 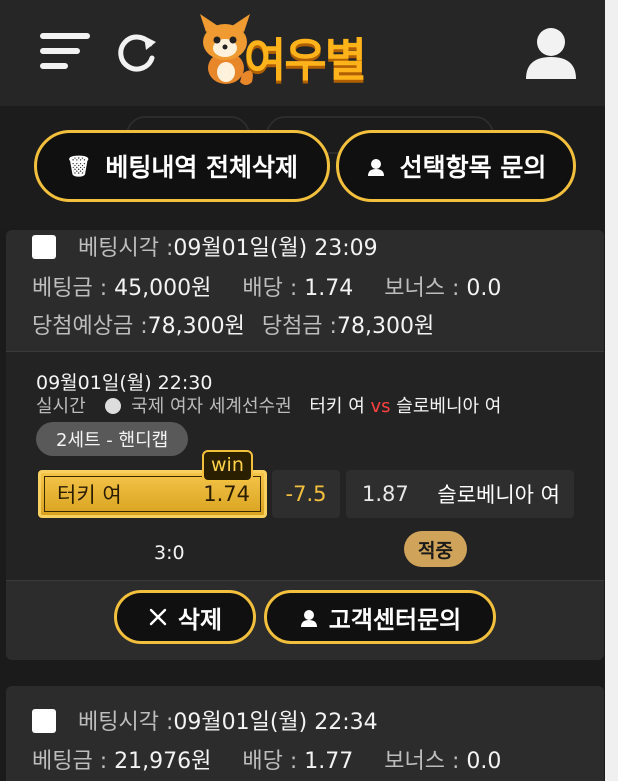 I want to click on delete-label: 삭제, so click(x=200, y=619).